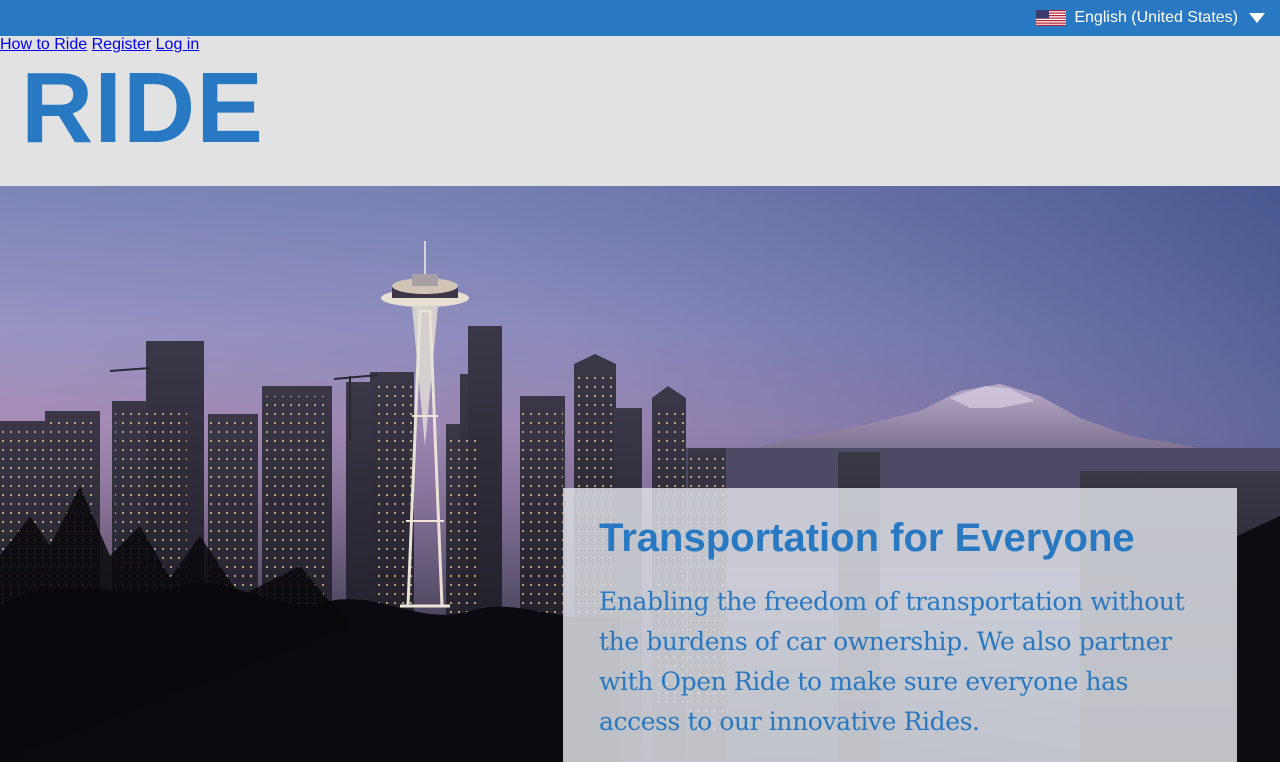 This screenshot has height=762, width=1280. I want to click on language-label: English (United States), so click(1156, 17).